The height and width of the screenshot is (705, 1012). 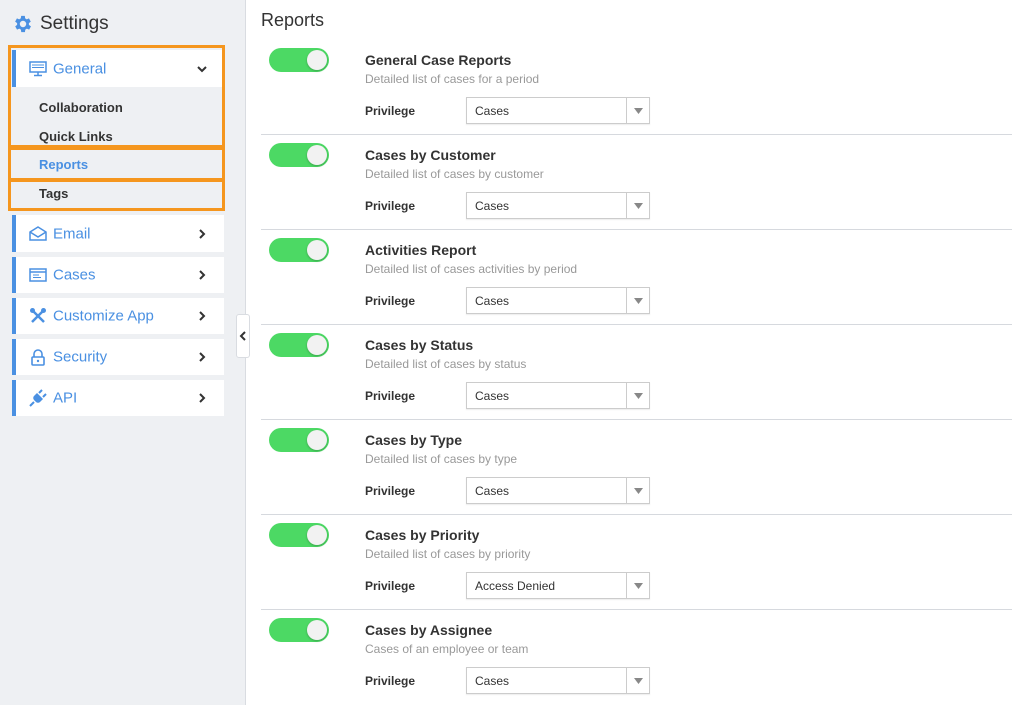 What do you see at coordinates (80, 68) in the screenshot?
I see `nav-group-label: General` at bounding box center [80, 68].